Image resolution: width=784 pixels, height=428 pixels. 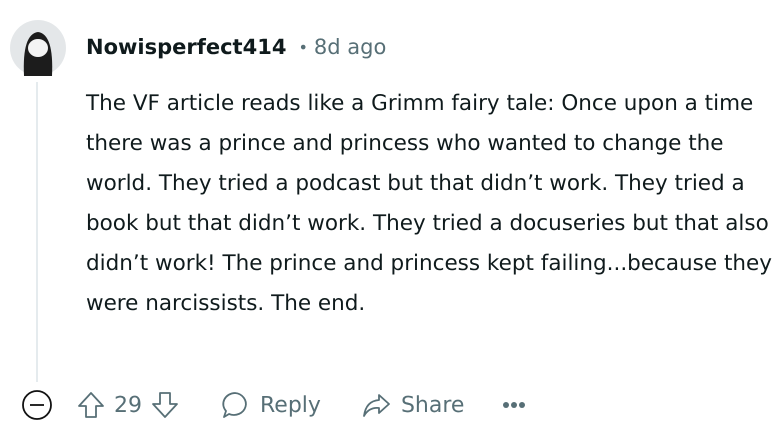 I want to click on comment-icon, so click(x=235, y=405).